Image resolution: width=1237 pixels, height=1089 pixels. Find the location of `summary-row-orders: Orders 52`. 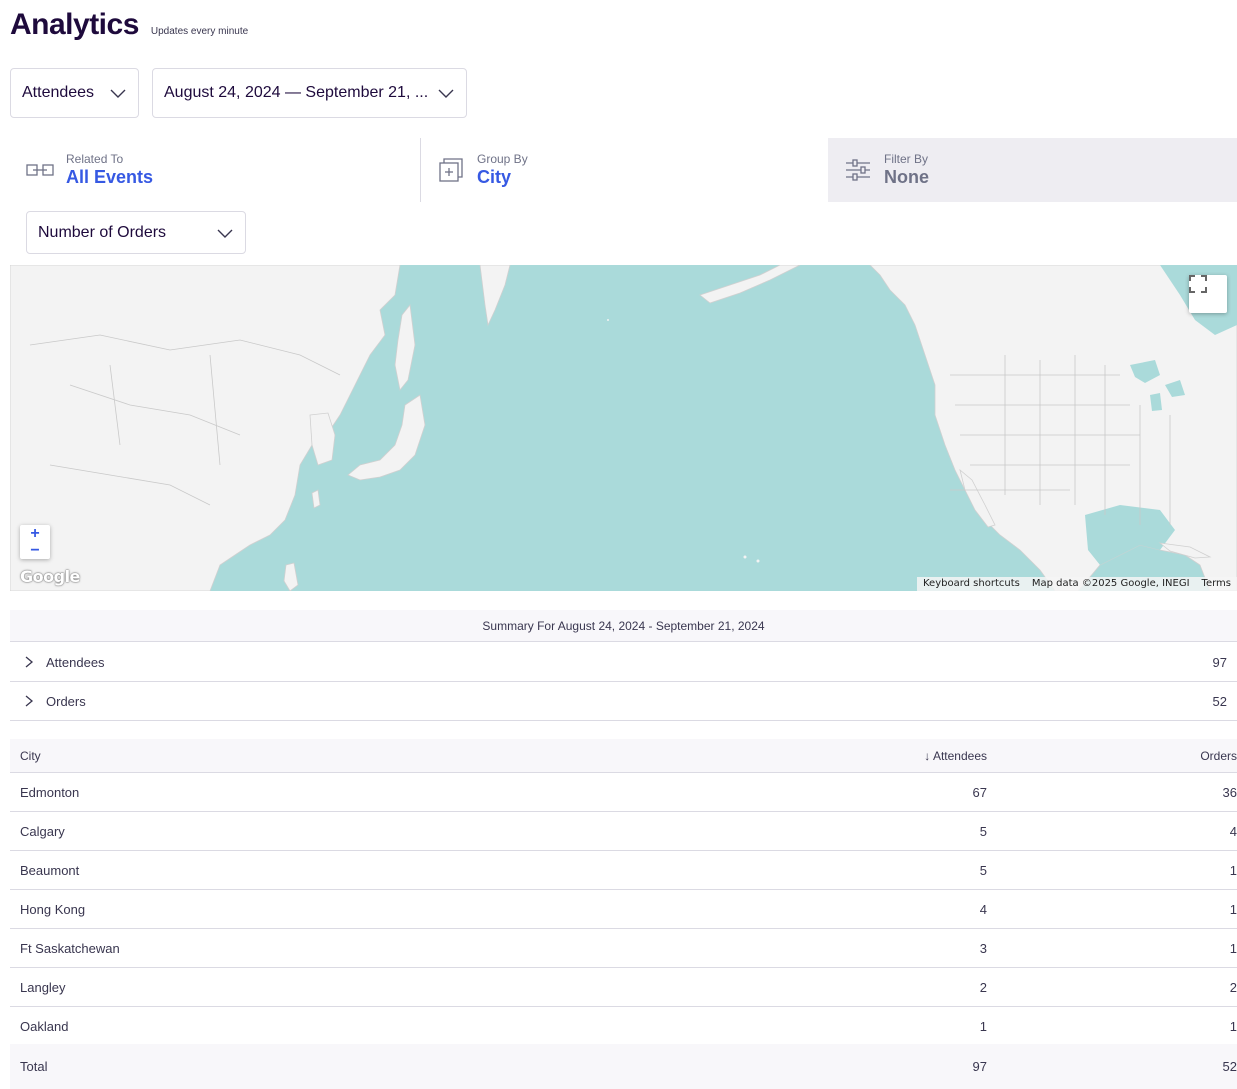

summary-row-orders: Orders 52 is located at coordinates (623, 701).